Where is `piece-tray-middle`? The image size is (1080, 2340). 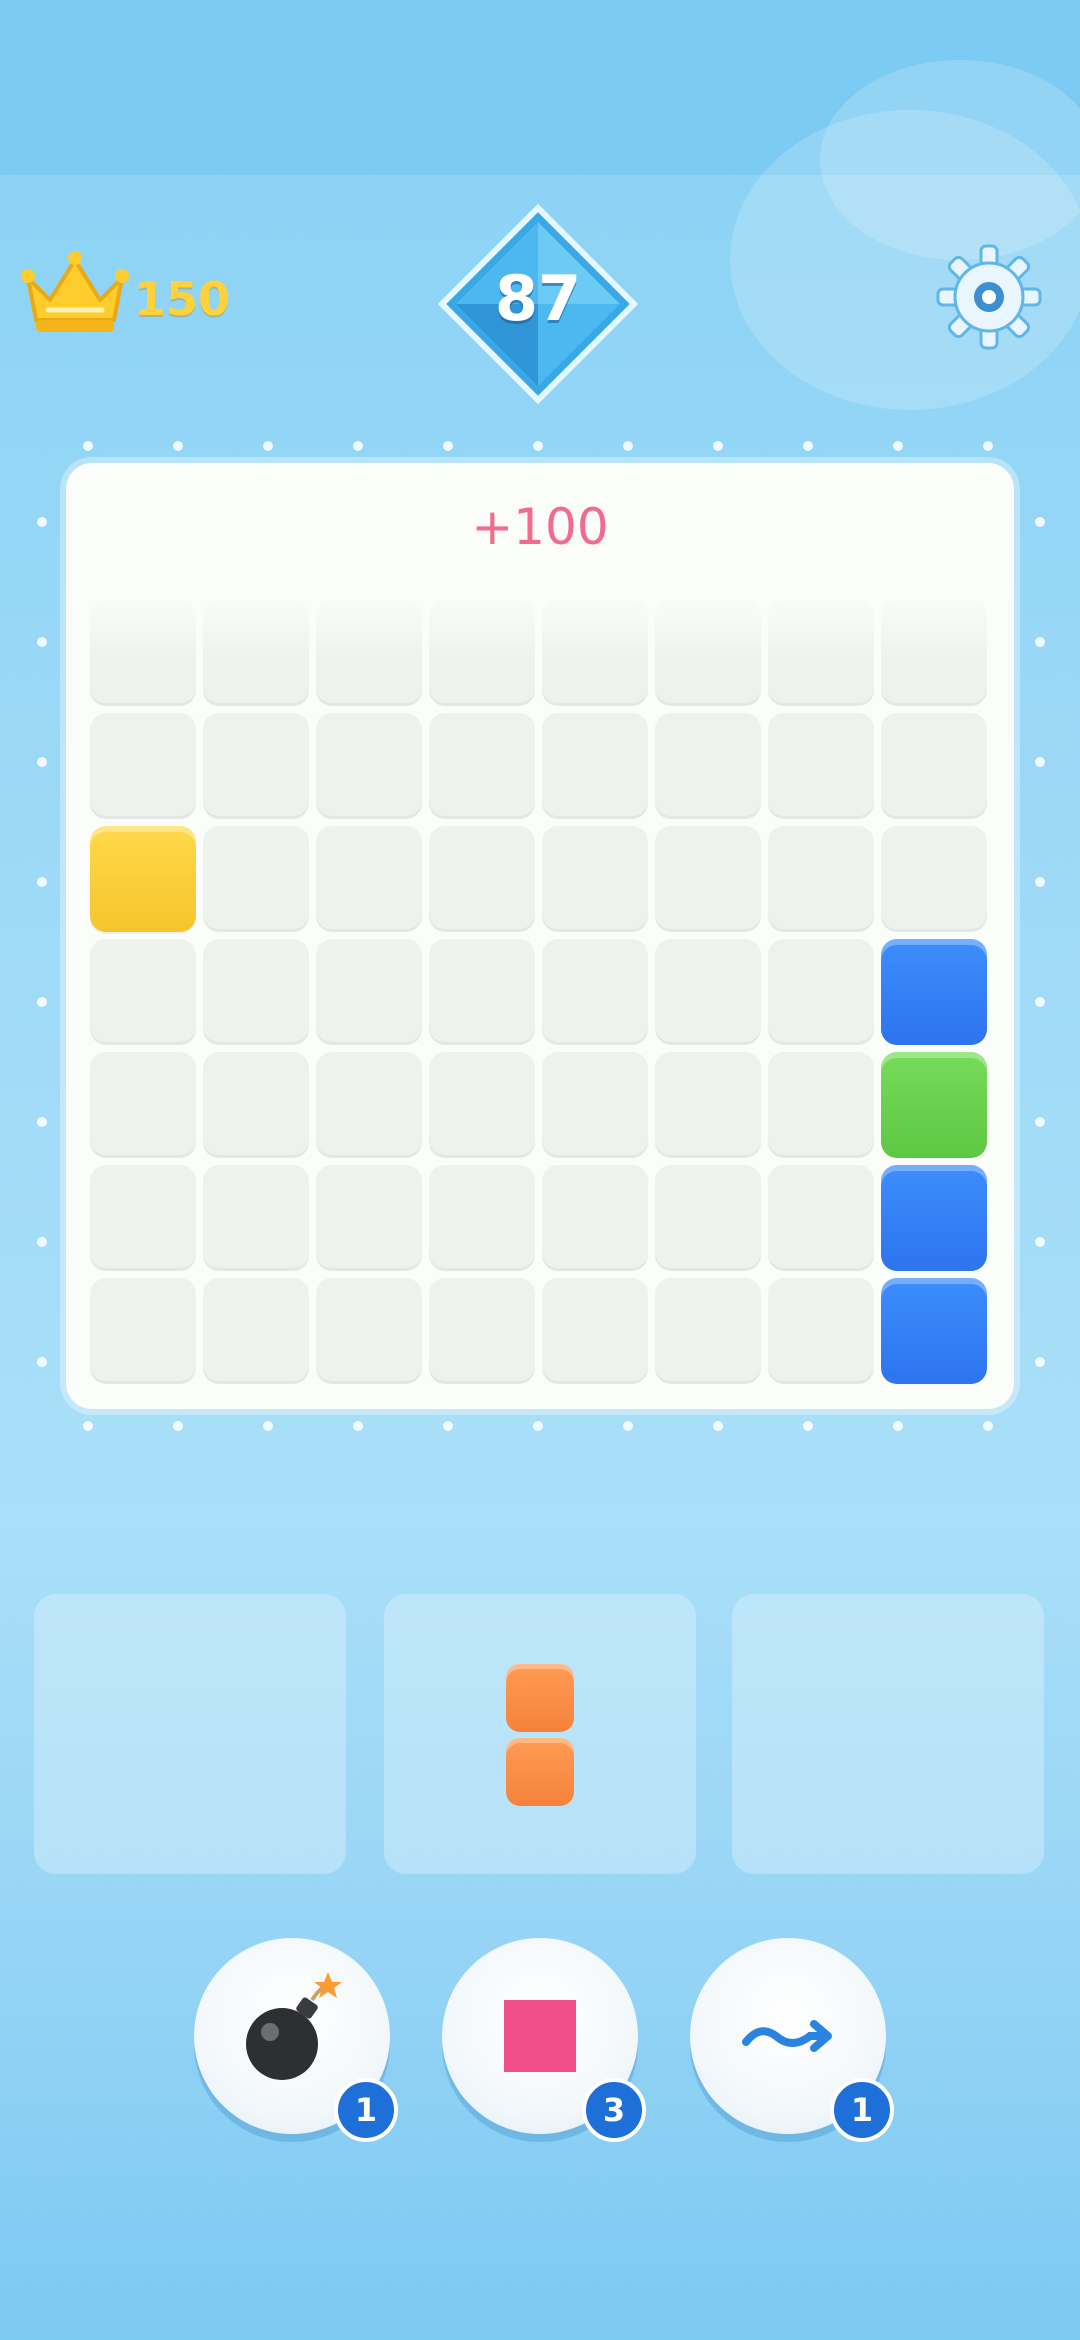
piece-tray-middle is located at coordinates (540, 1734).